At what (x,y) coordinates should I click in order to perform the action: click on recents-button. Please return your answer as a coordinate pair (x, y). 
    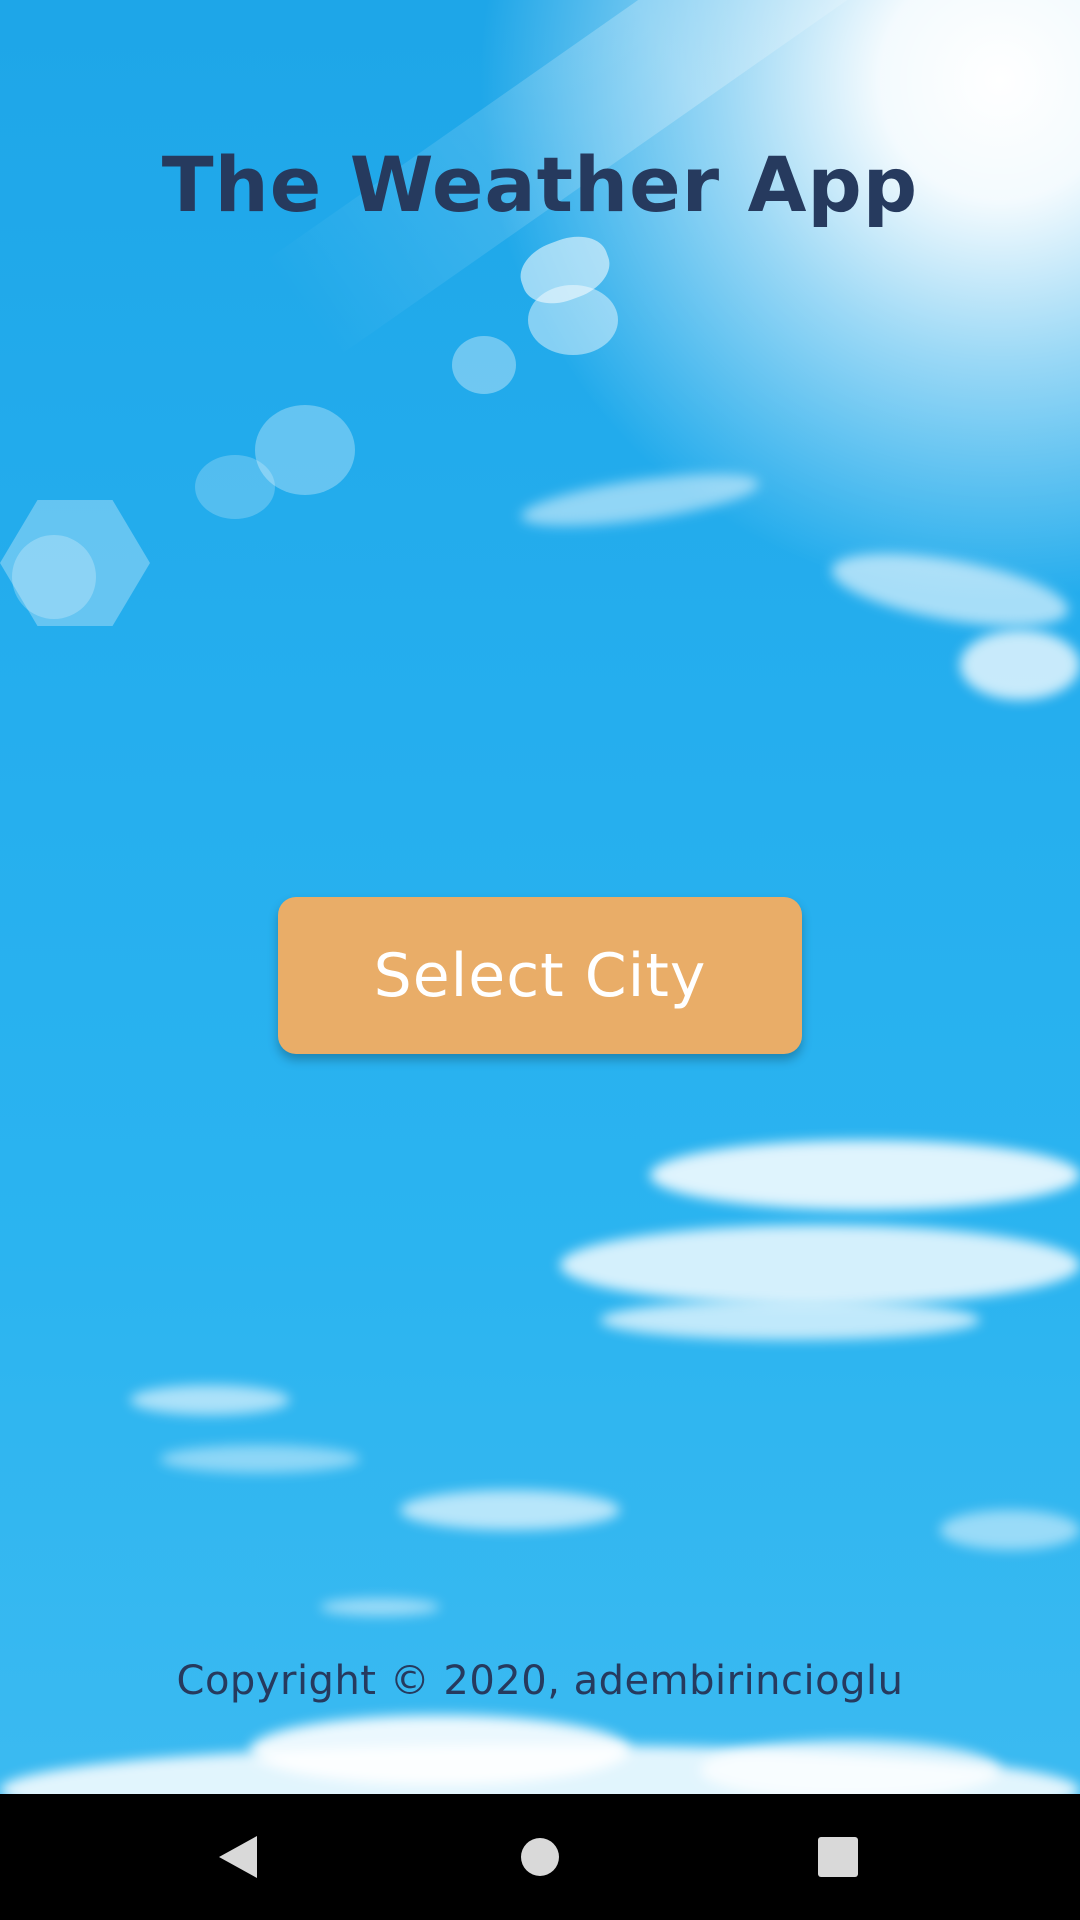
    Looking at the image, I should click on (838, 1857).